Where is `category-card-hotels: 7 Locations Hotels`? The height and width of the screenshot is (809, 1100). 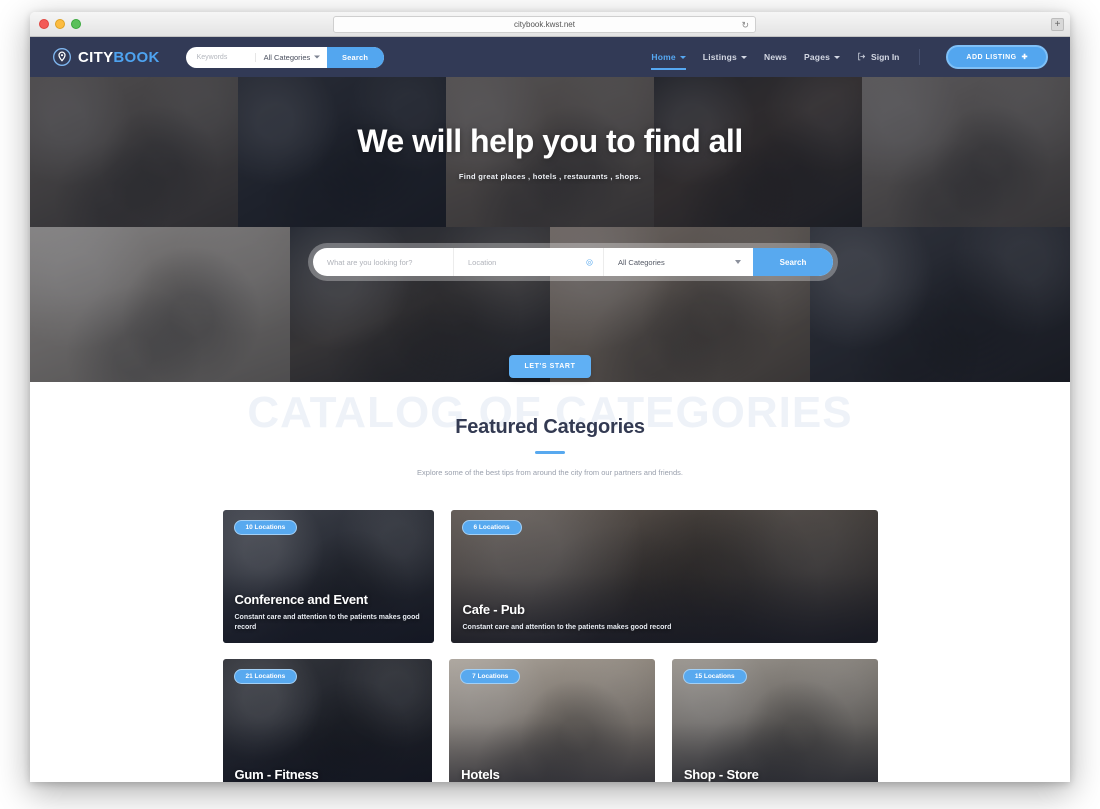 category-card-hotels: 7 Locations Hotels is located at coordinates (552, 720).